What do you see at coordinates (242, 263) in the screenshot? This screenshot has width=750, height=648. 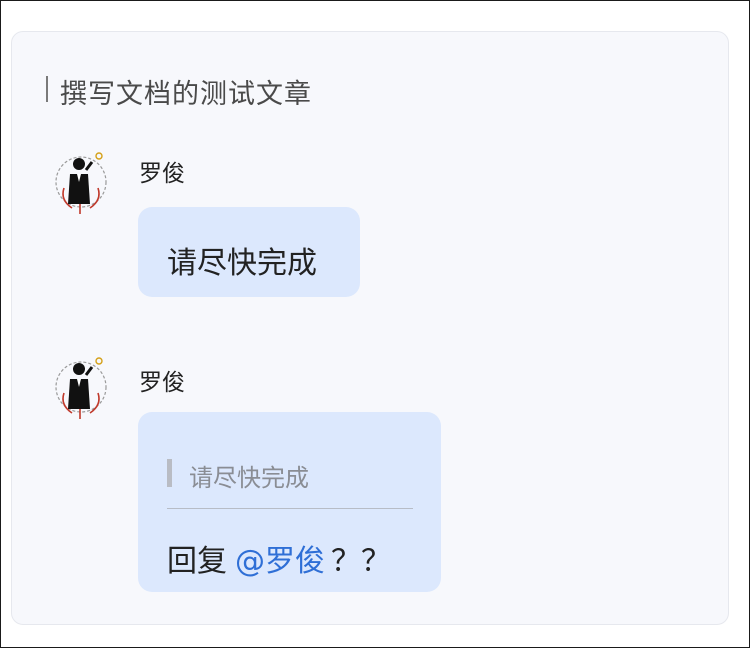 I see `message-text: 请尽快完成` at bounding box center [242, 263].